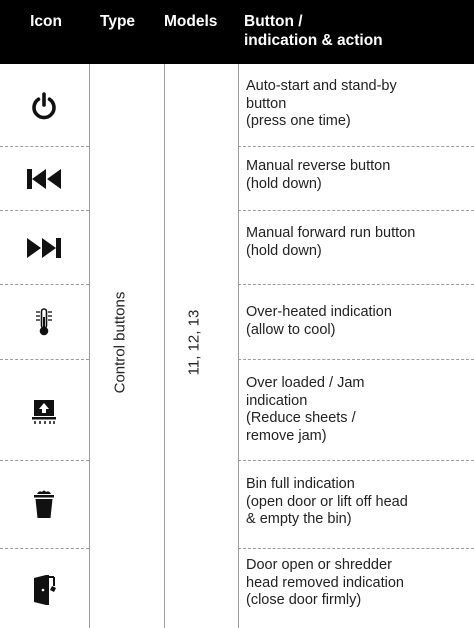  What do you see at coordinates (120, 342) in the screenshot?
I see `type-value: Control buttons` at bounding box center [120, 342].